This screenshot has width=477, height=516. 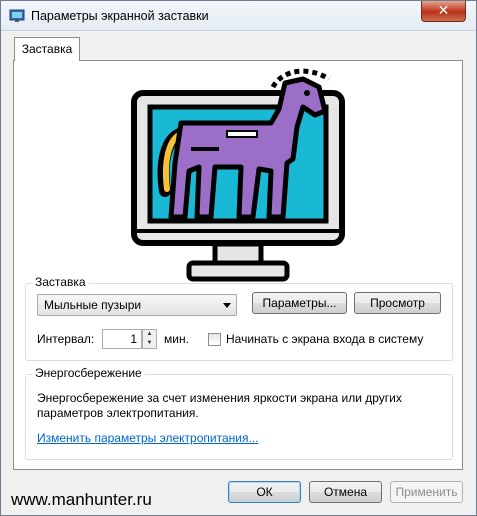 What do you see at coordinates (264, 492) in the screenshot?
I see `ok-button: ОК` at bounding box center [264, 492].